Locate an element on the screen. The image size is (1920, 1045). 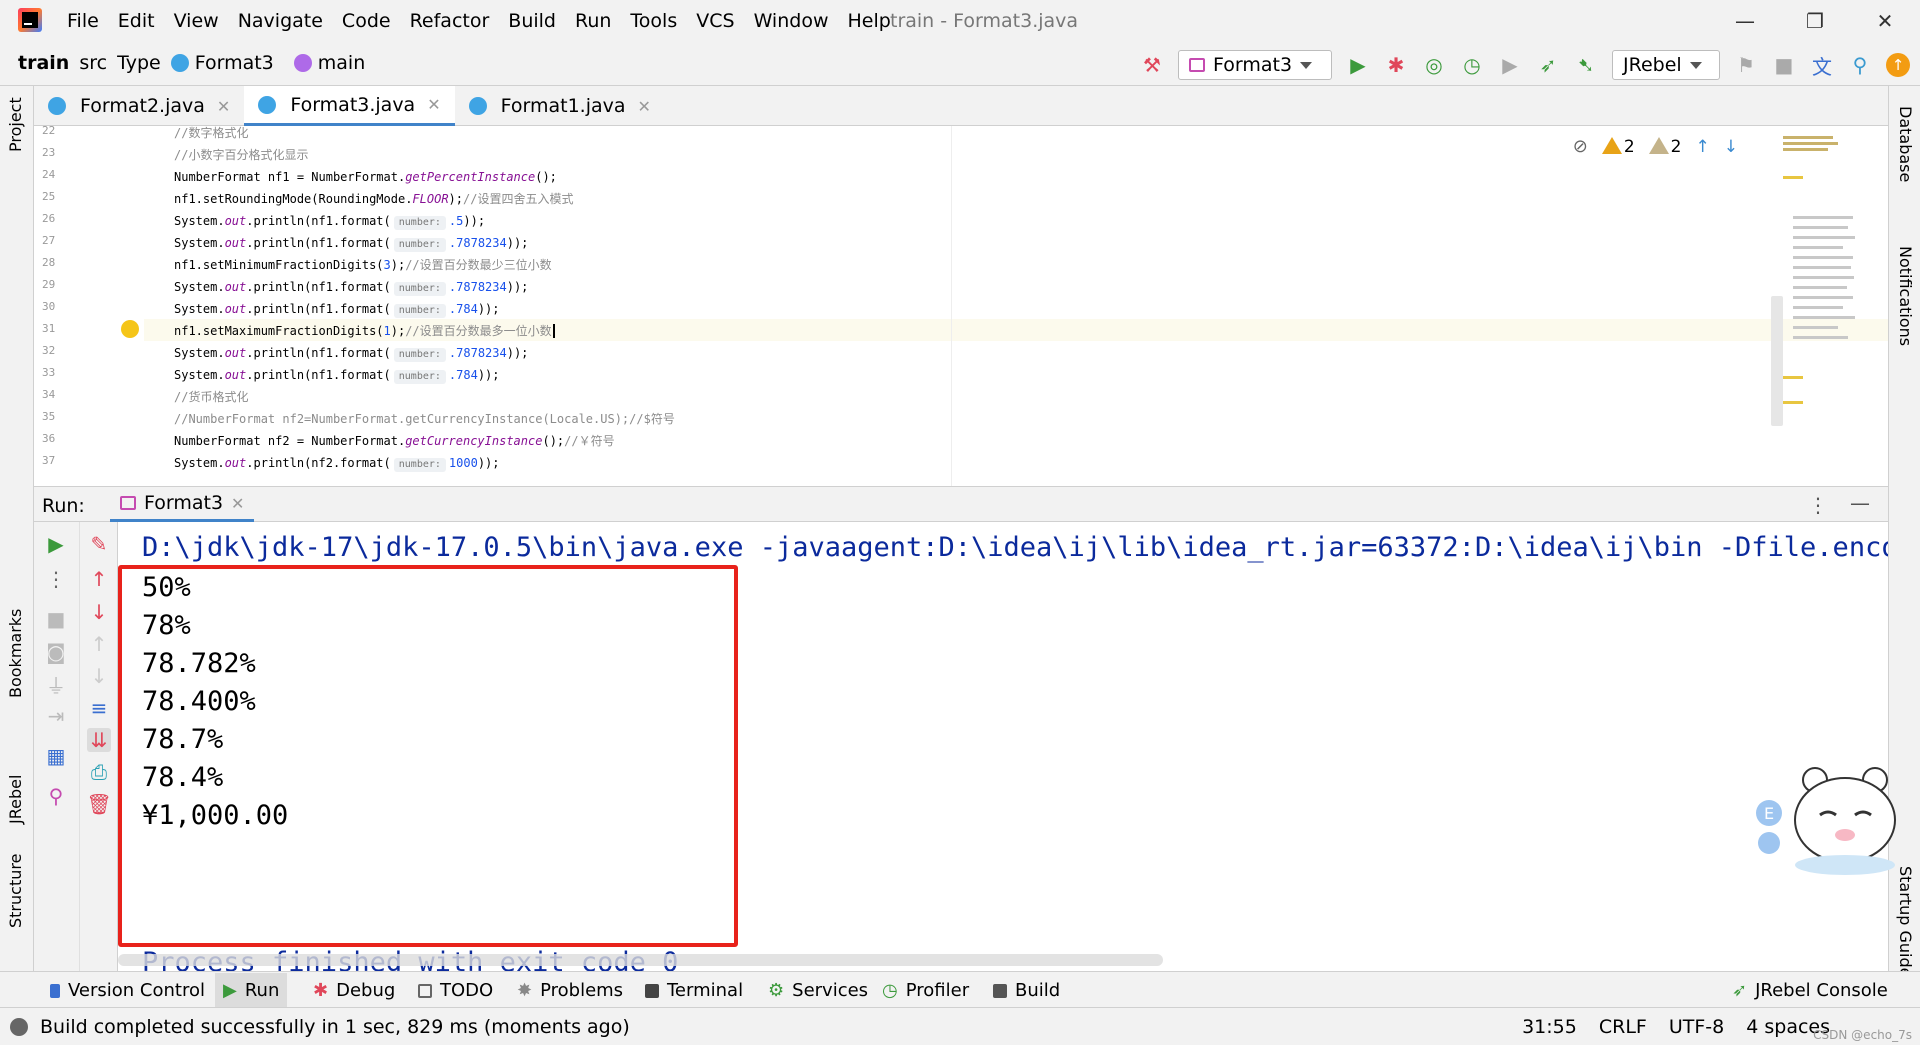
coverage-icon: ◎ is located at coordinates (1434, 65).